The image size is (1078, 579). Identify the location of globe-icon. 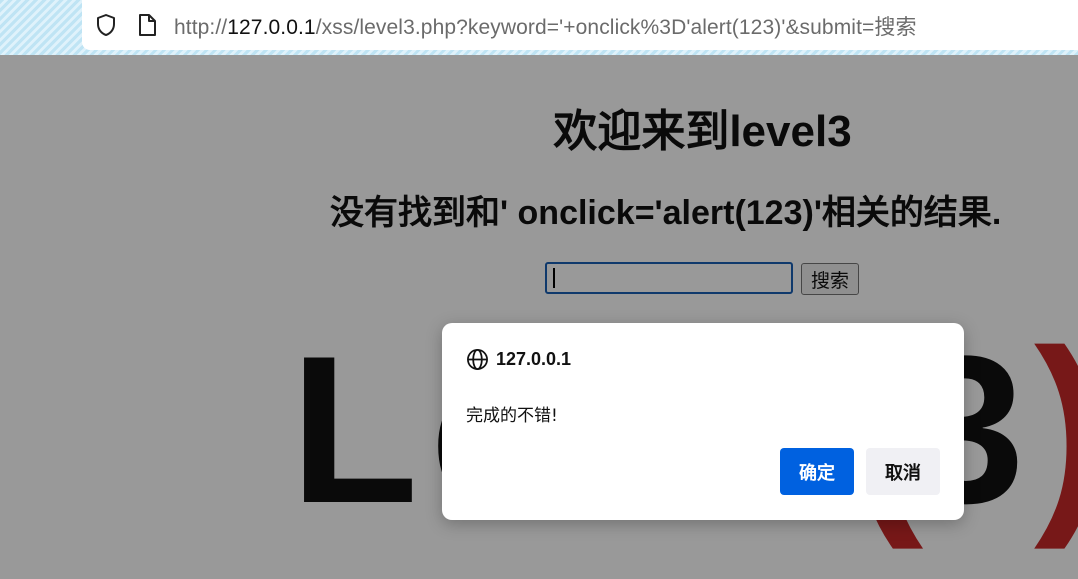
(477, 359).